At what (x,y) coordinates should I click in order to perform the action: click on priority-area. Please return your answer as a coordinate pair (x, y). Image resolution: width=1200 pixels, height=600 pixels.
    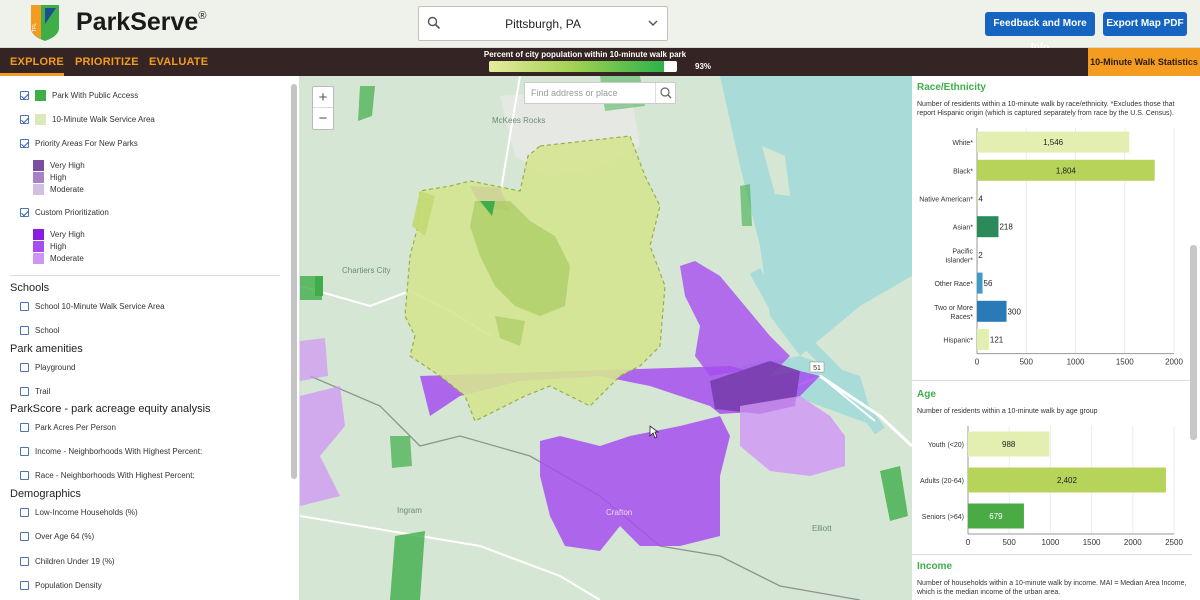
    Looking at the image, I should click on (314, 359).